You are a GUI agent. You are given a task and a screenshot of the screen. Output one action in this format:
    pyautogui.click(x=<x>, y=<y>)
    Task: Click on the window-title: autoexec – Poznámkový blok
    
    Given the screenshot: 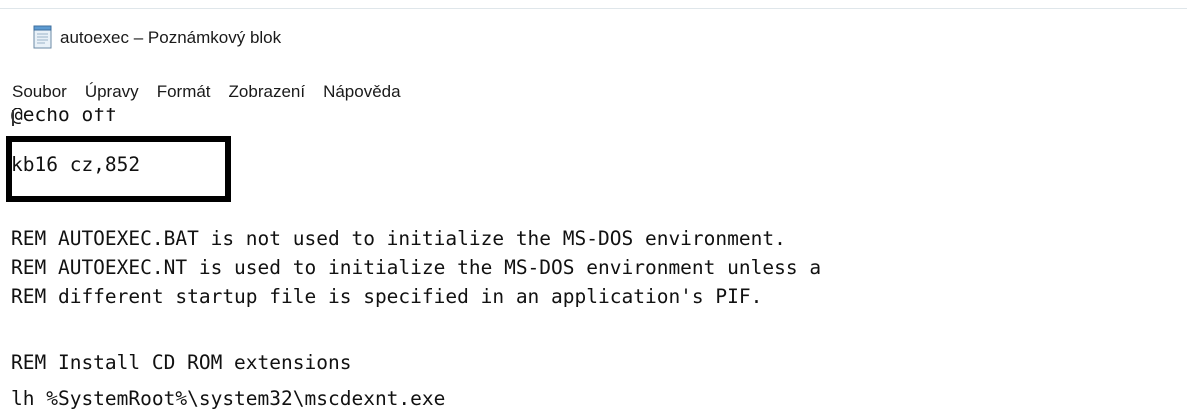 What is the action you would take?
    pyautogui.click(x=171, y=37)
    